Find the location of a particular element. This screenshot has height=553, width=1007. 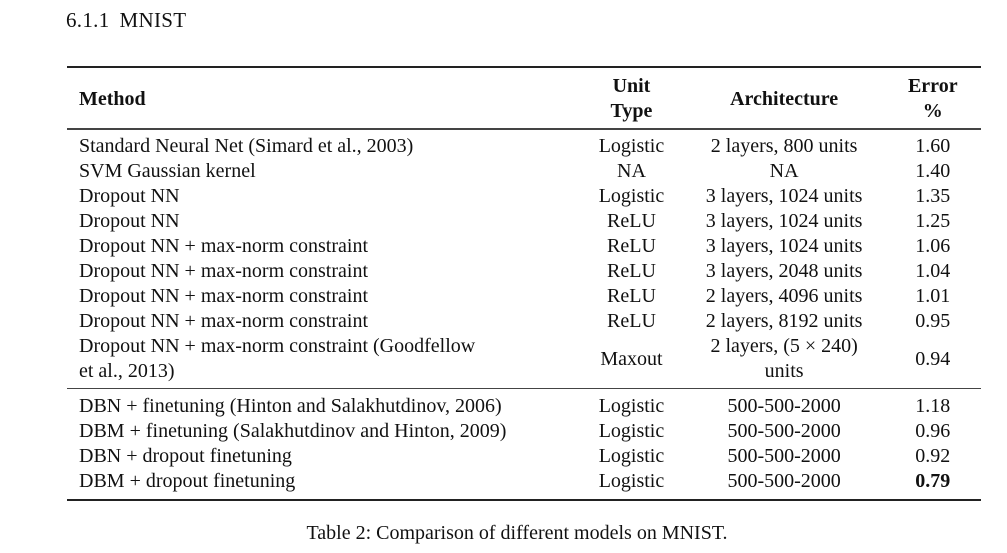

cell-error: 1.25 is located at coordinates (933, 221).